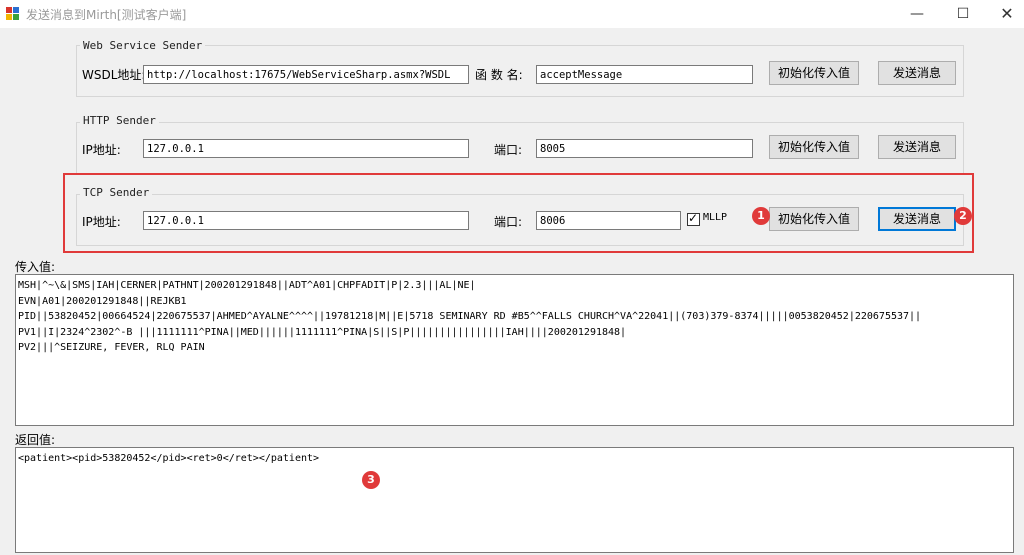 Image resolution: width=1024 pixels, height=555 pixels. Describe the element at coordinates (814, 73) in the screenshot. I see `ws-init-button: 初始化传入值` at that location.